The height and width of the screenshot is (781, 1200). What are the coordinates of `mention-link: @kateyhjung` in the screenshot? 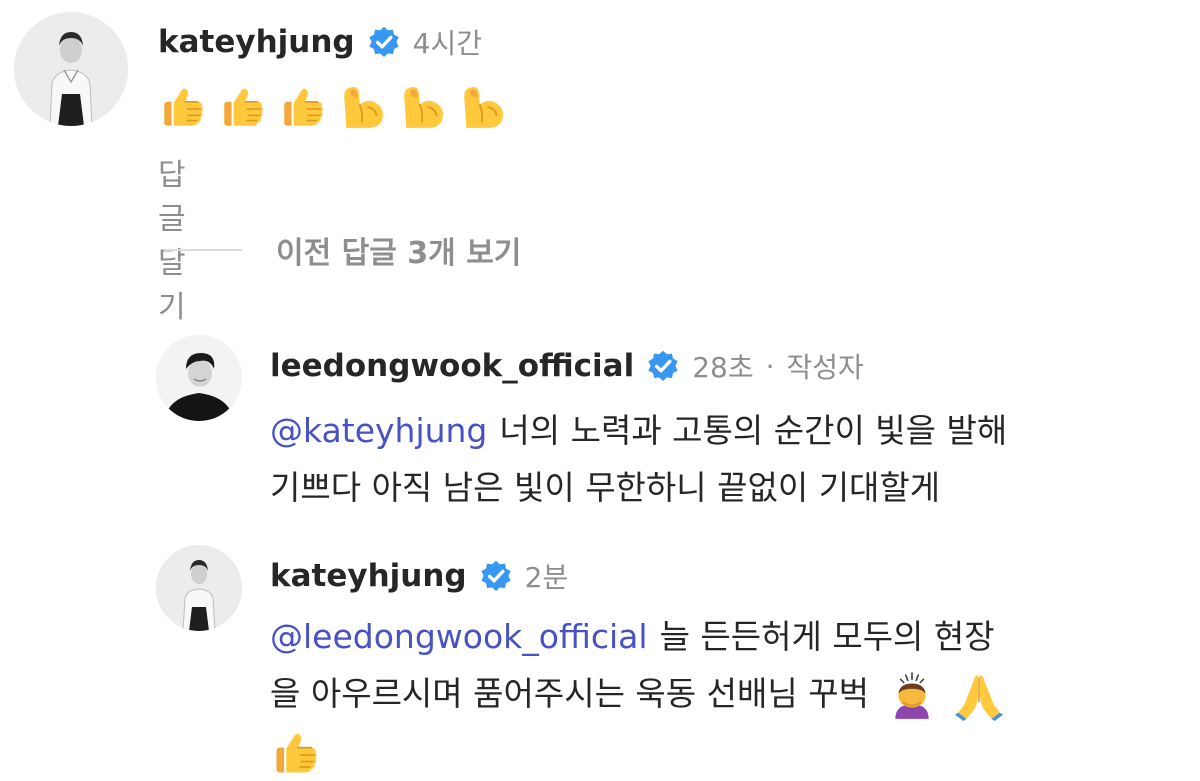 It's located at (378, 430).